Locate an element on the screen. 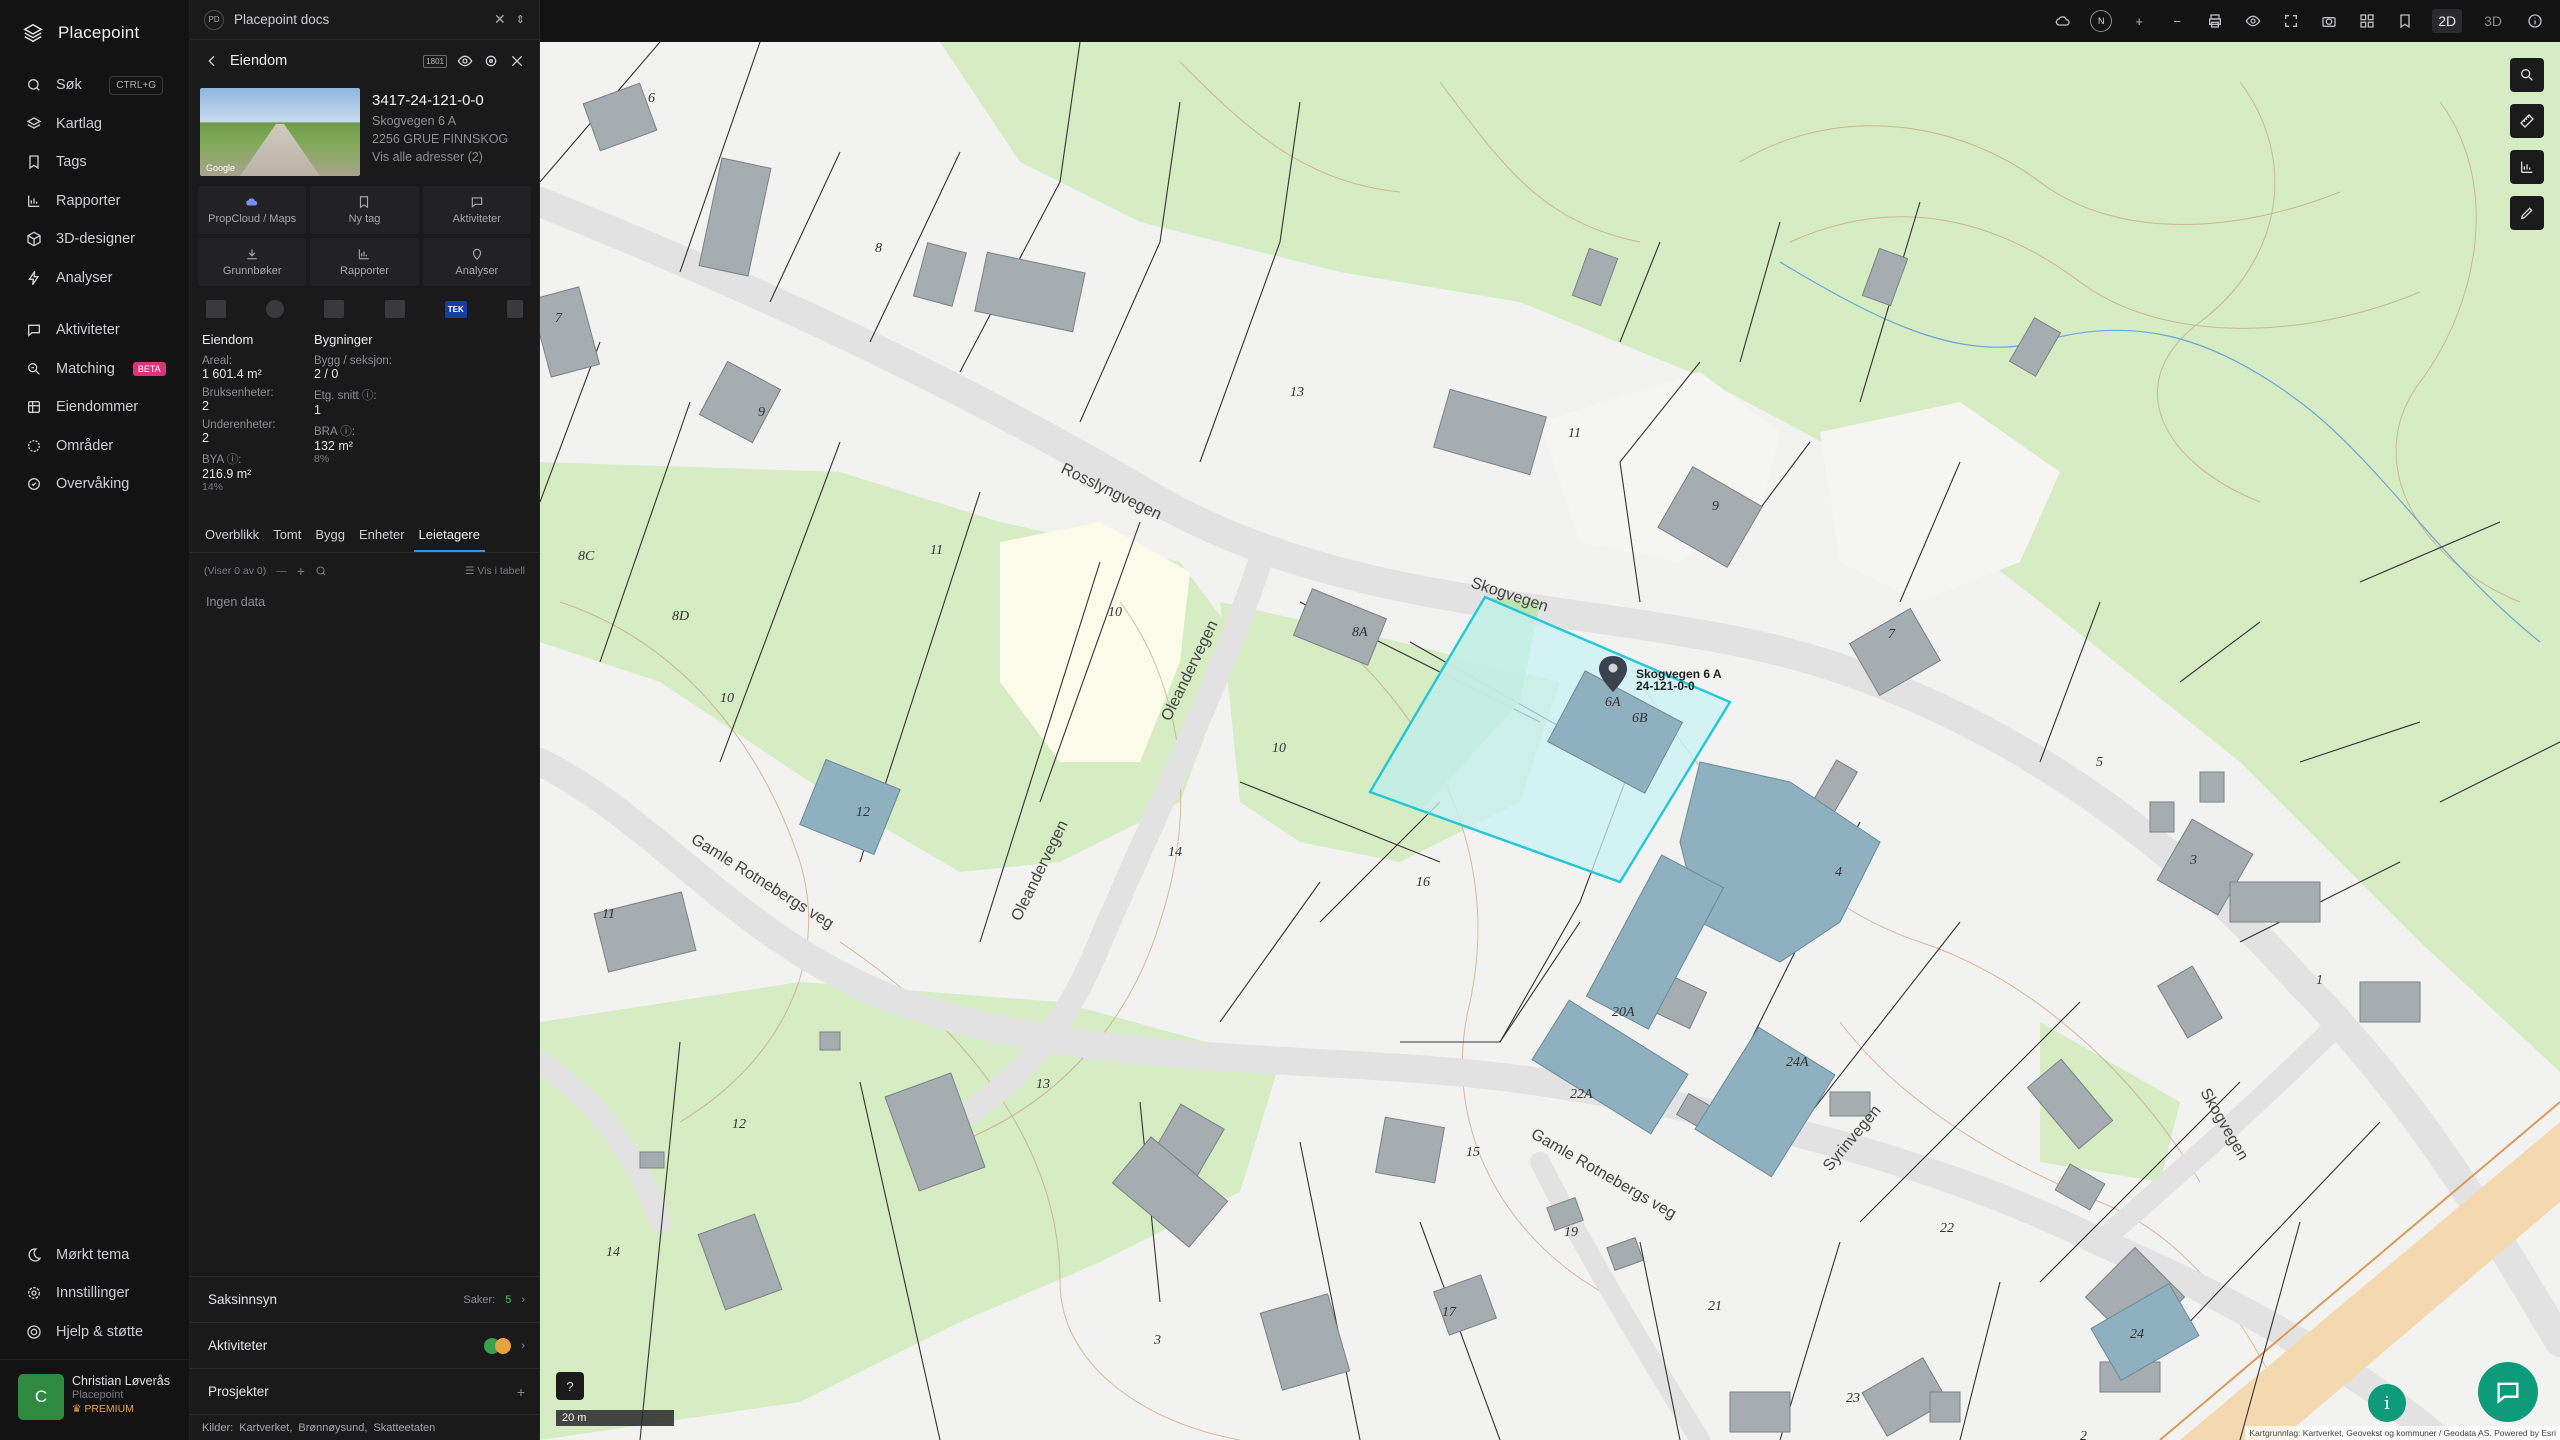  nav-label: Innstillinger is located at coordinates (93, 1293).